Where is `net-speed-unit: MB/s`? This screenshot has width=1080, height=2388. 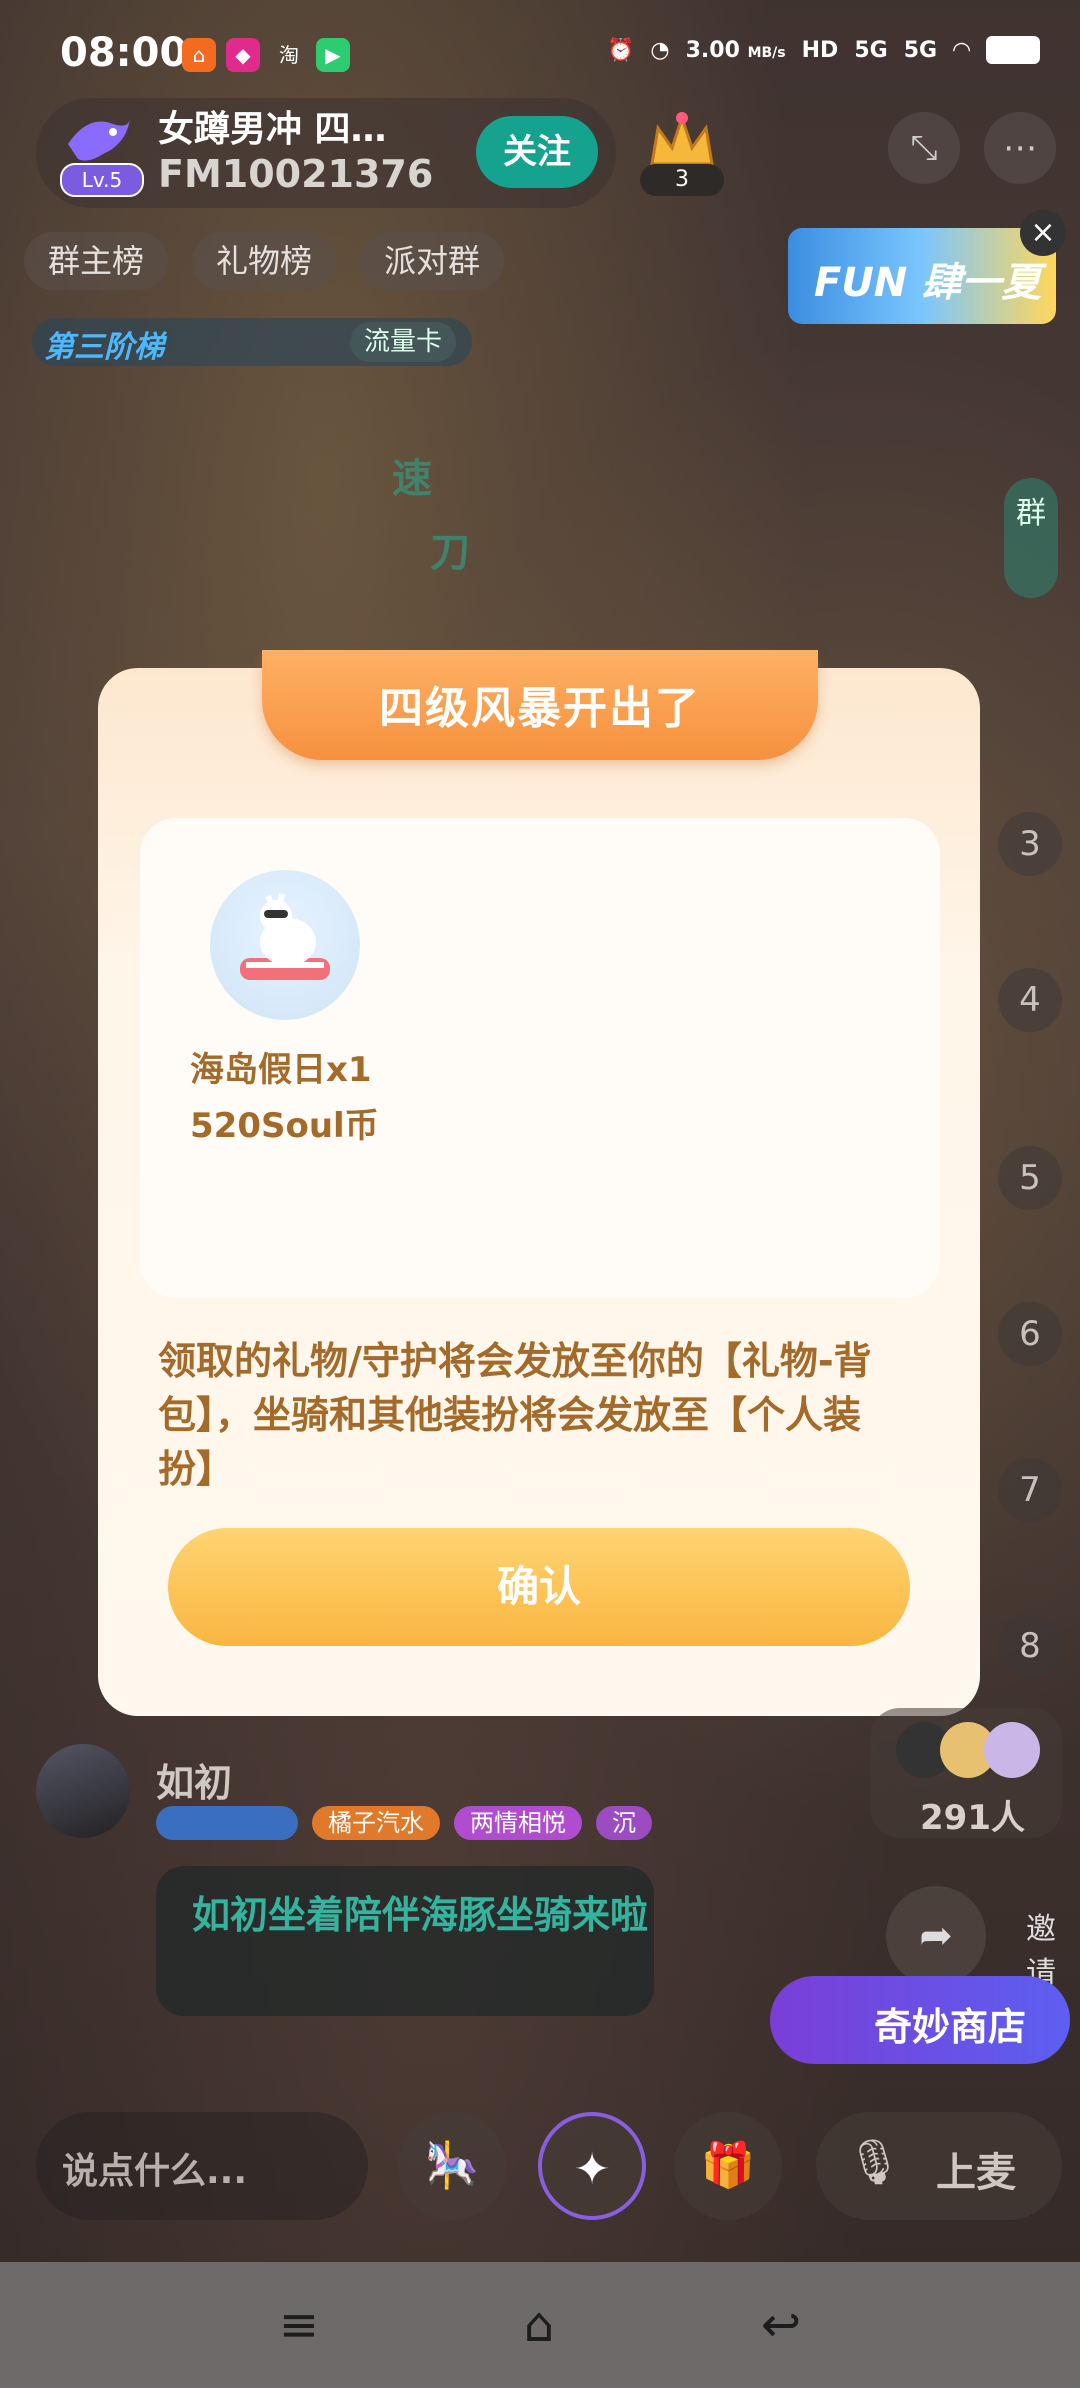 net-speed-unit: MB/s is located at coordinates (766, 52).